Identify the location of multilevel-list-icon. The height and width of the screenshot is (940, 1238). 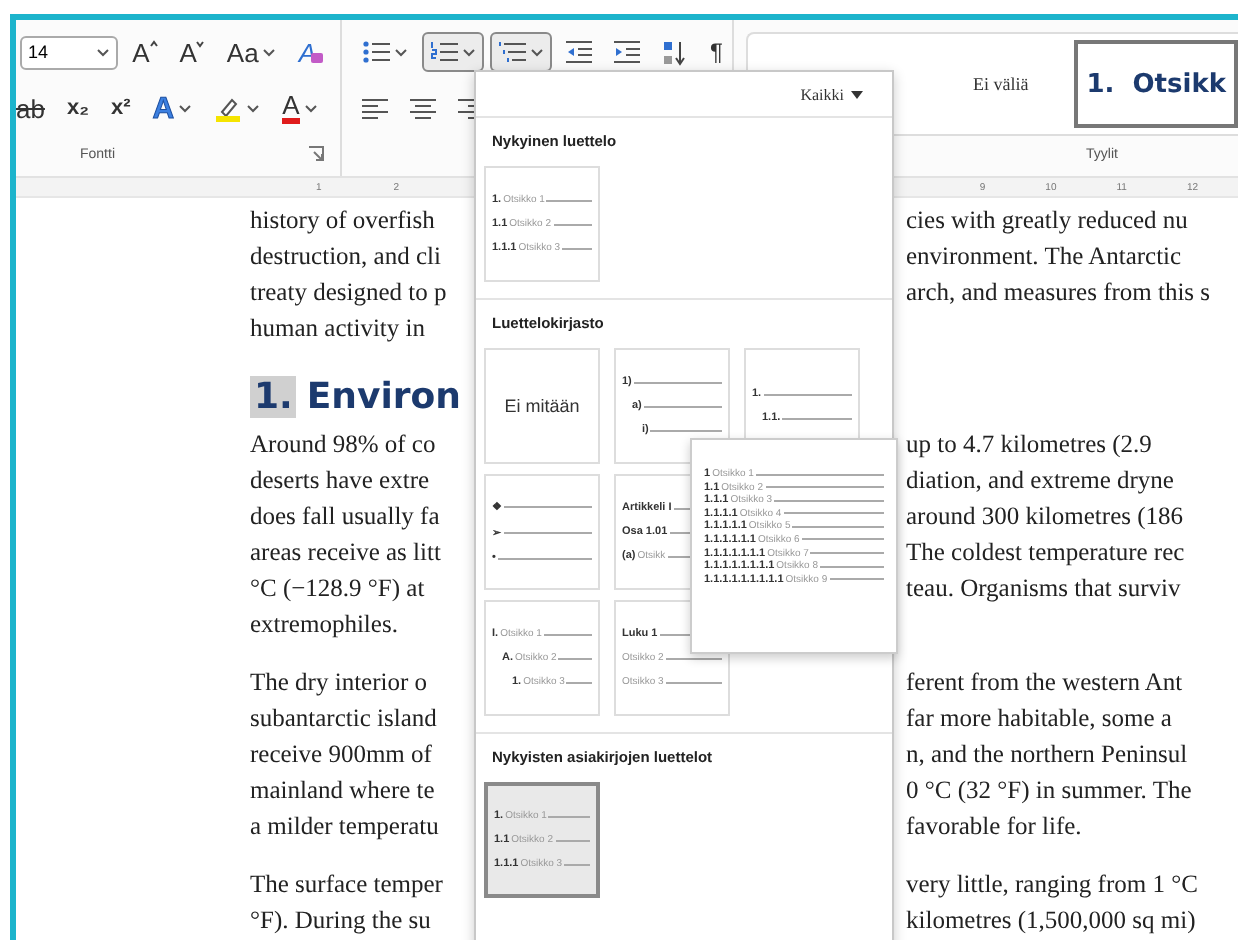
(512, 52).